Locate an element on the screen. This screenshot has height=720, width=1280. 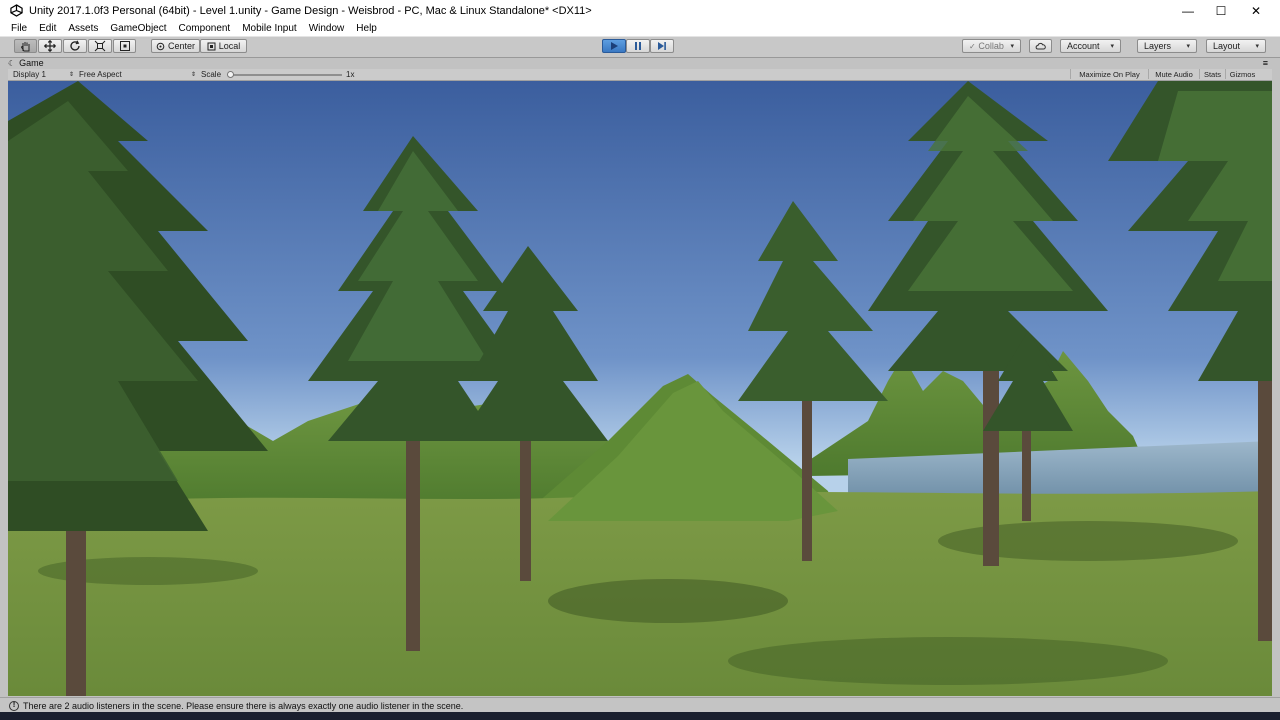
center-pivot-icon is located at coordinates (160, 46).